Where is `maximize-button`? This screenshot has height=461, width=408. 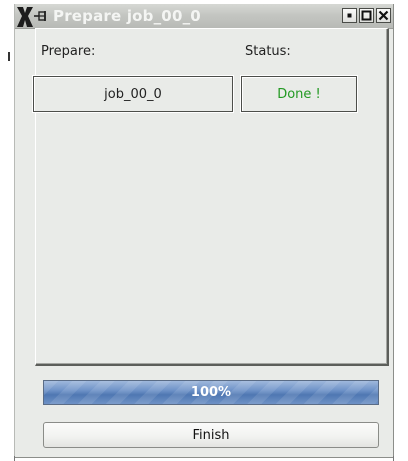
maximize-button is located at coordinates (366, 15).